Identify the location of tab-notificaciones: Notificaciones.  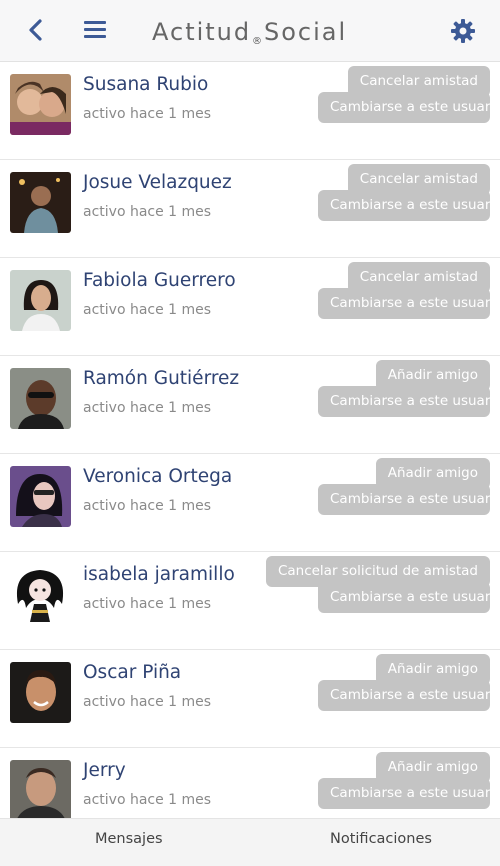
(381, 839).